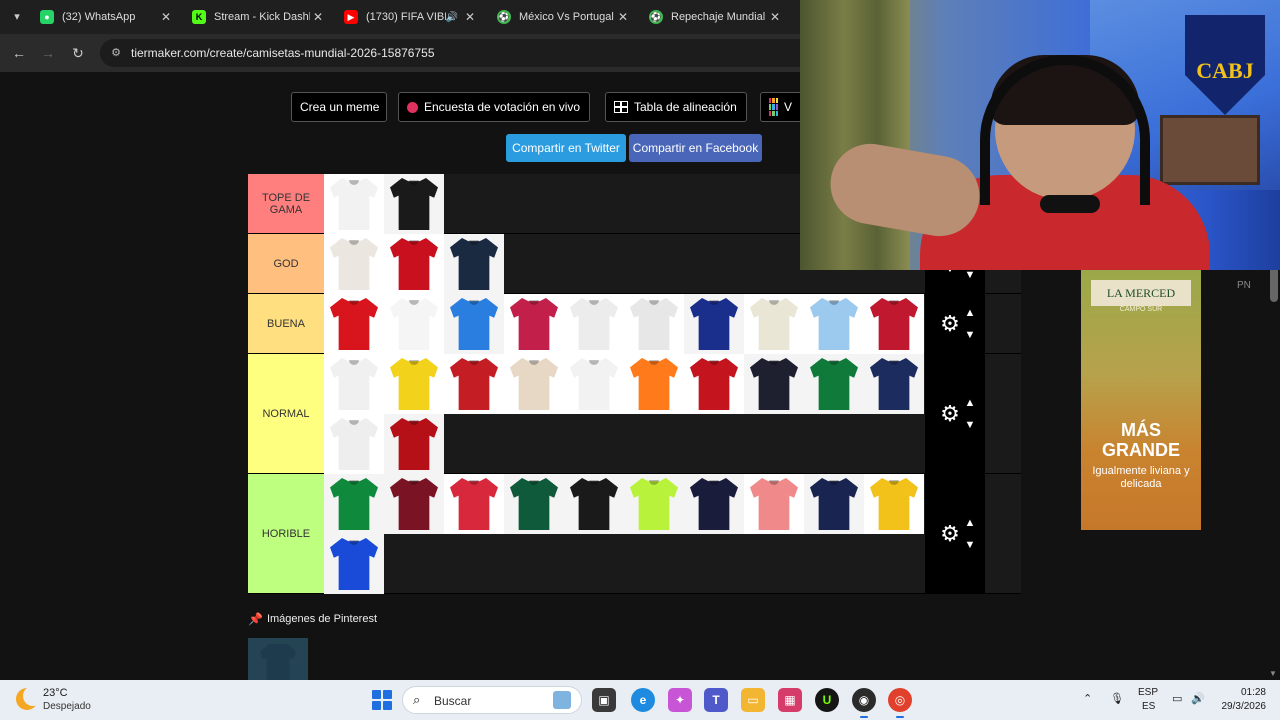  I want to click on speaker-icon: 🔊, so click(452, 17).